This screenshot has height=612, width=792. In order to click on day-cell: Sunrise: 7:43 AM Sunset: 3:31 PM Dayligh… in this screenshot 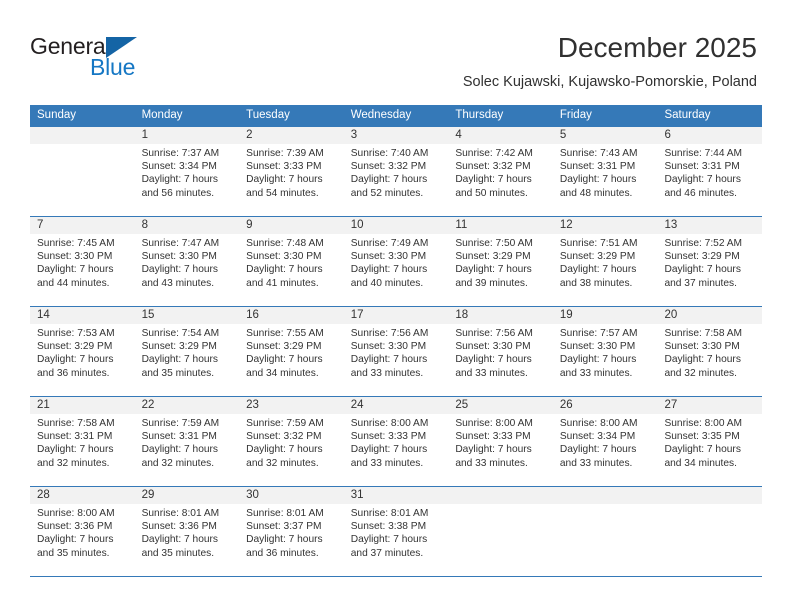, I will do `click(605, 180)`.